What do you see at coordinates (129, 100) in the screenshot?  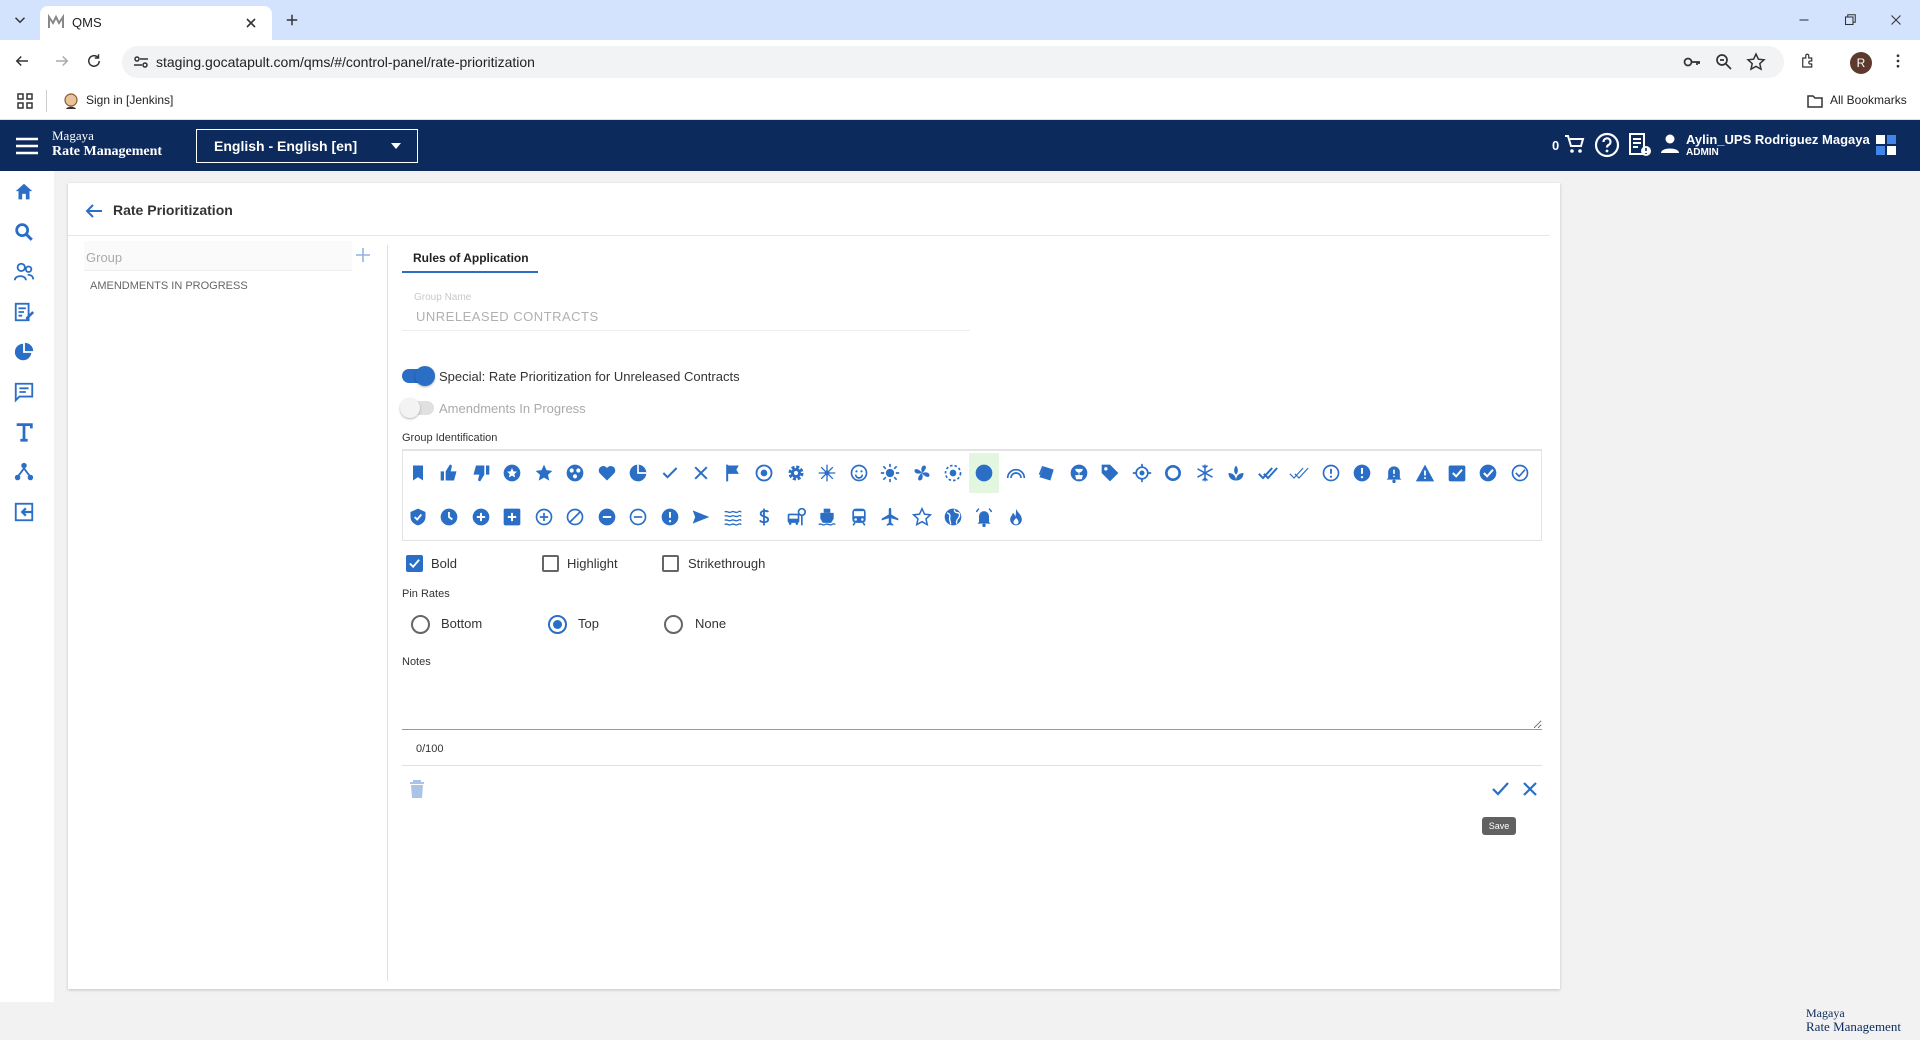 I see `bookmark-signin-jenkins: Sign in [Jenkins]` at bounding box center [129, 100].